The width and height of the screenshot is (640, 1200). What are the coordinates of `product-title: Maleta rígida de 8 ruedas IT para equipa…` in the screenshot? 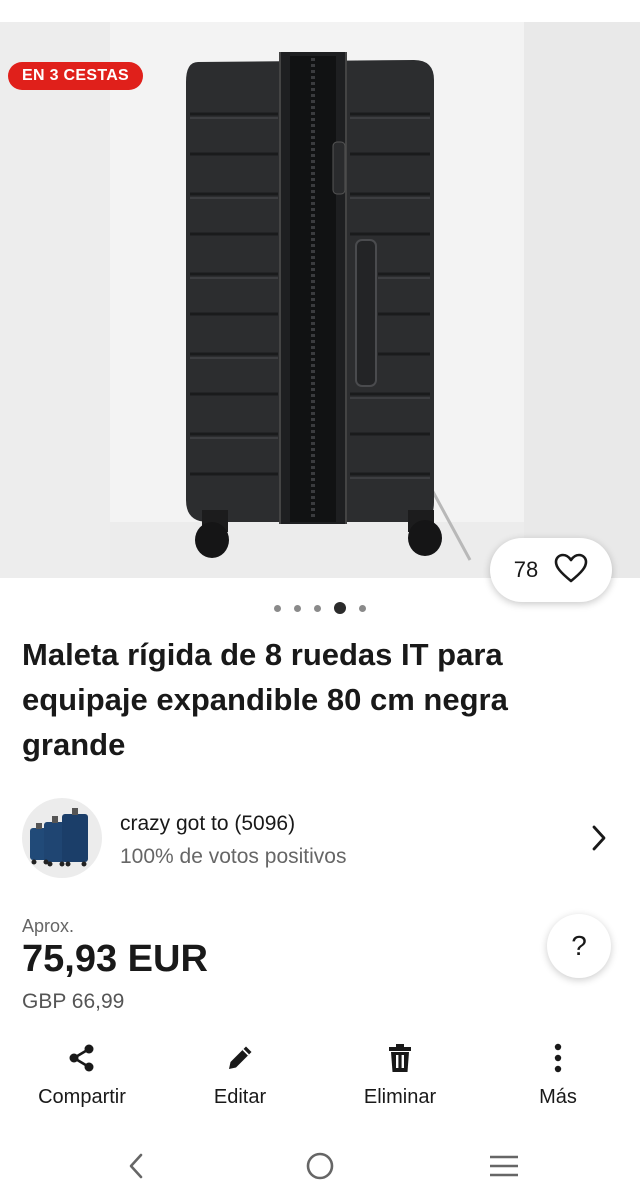 It's located at (265, 699).